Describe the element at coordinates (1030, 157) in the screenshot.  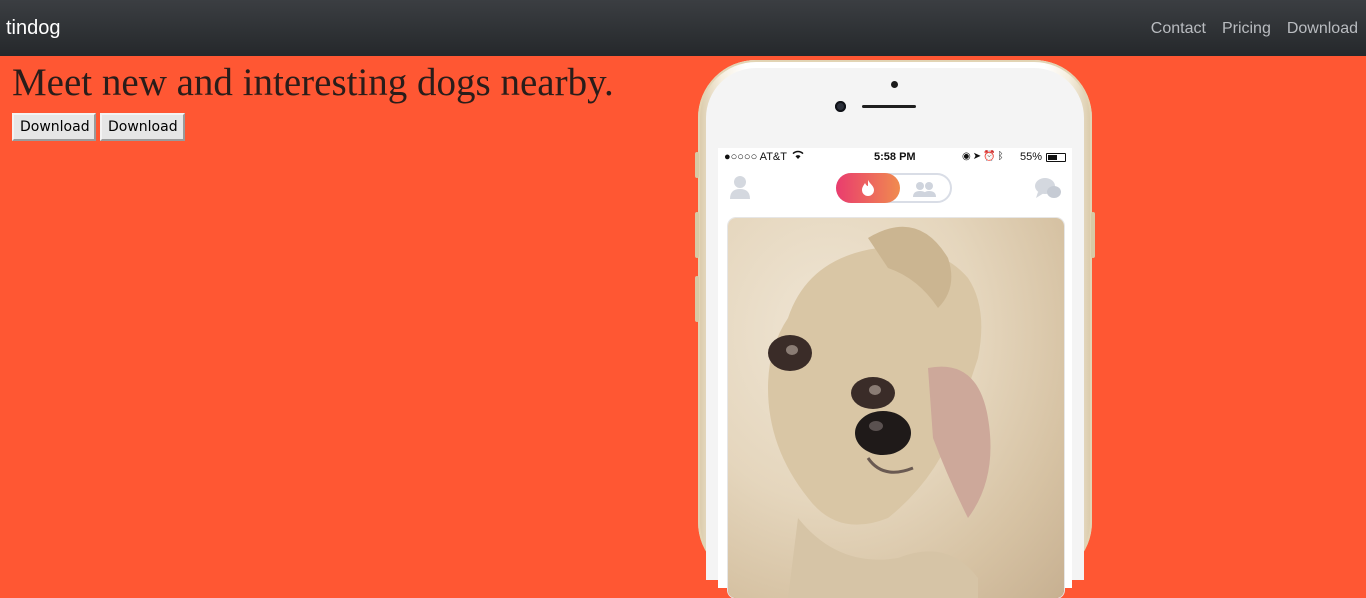
I see `battery-percent: 55%` at that location.